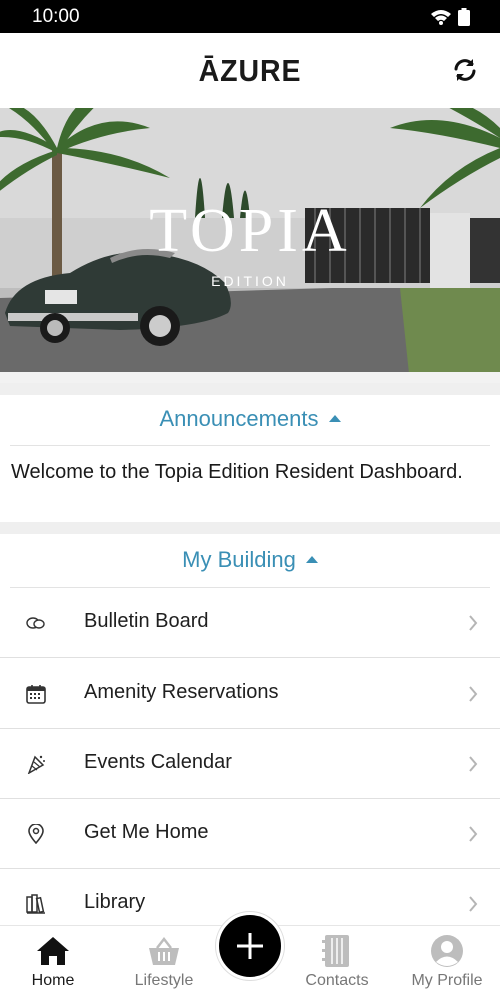 The image size is (500, 1000). I want to click on chat-bubbles-icon, so click(36, 623).